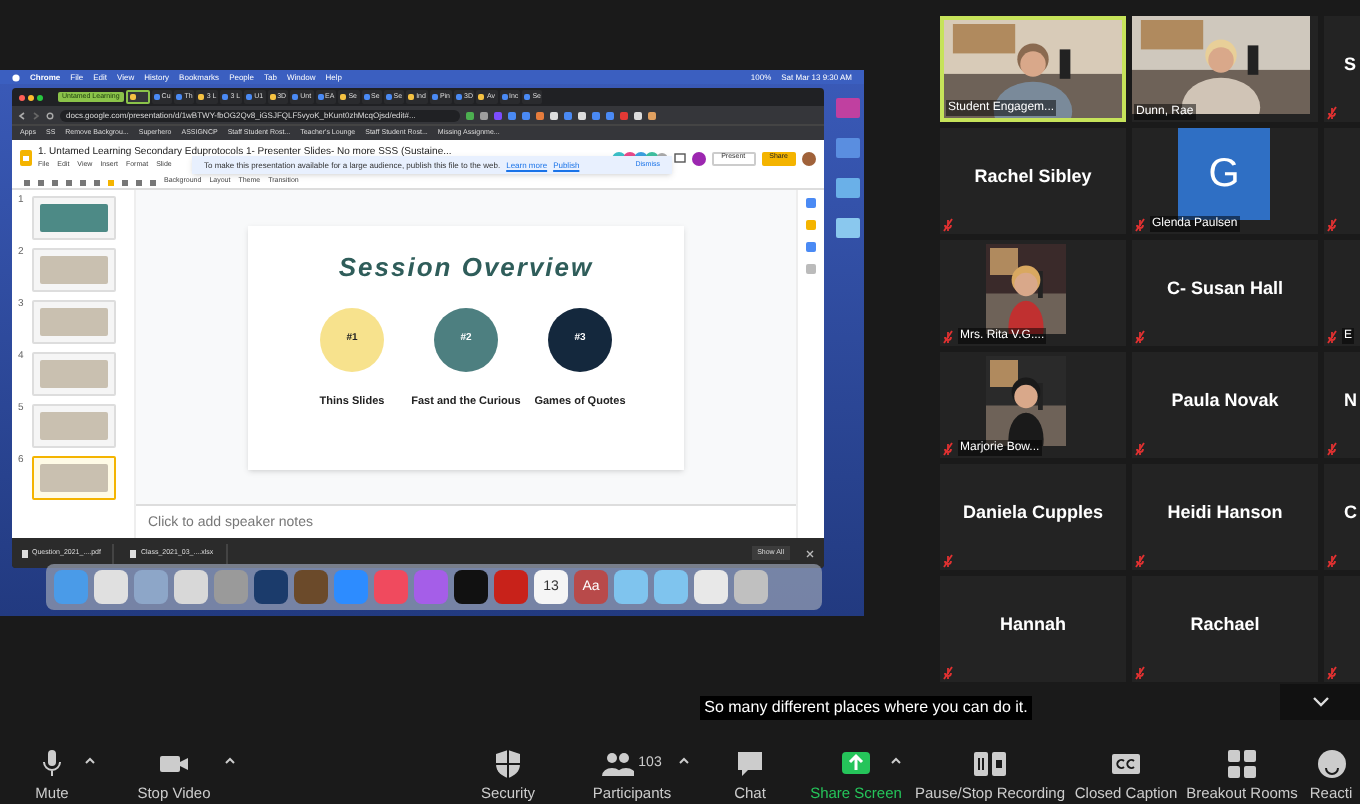 The image size is (1360, 804). What do you see at coordinates (750, 763) in the screenshot?
I see `chat-bubble-icon` at bounding box center [750, 763].